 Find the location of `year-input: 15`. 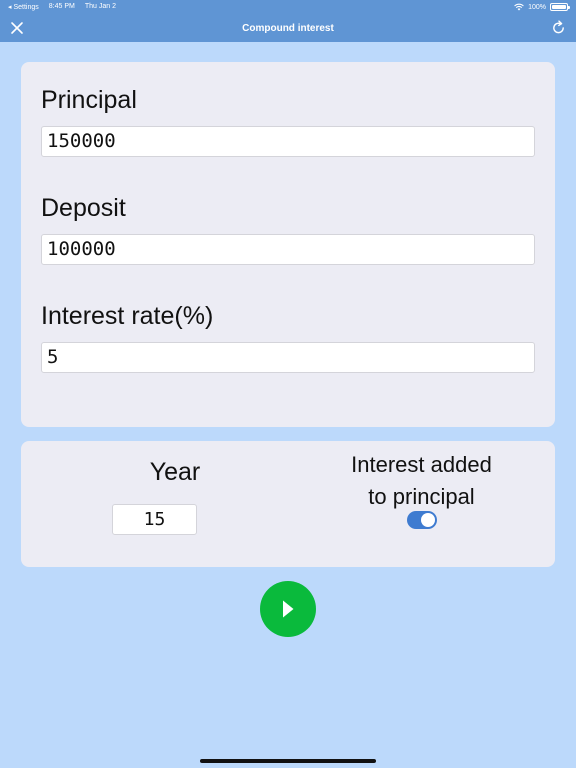

year-input: 15 is located at coordinates (154, 519).